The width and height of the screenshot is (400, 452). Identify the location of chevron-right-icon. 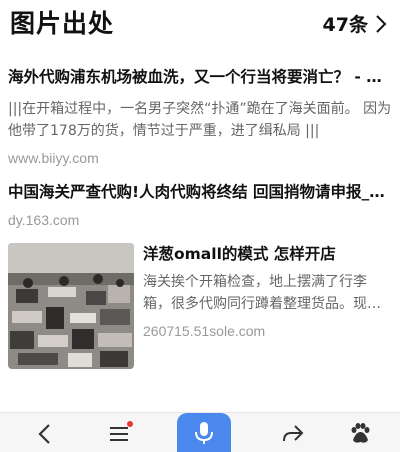
(381, 23).